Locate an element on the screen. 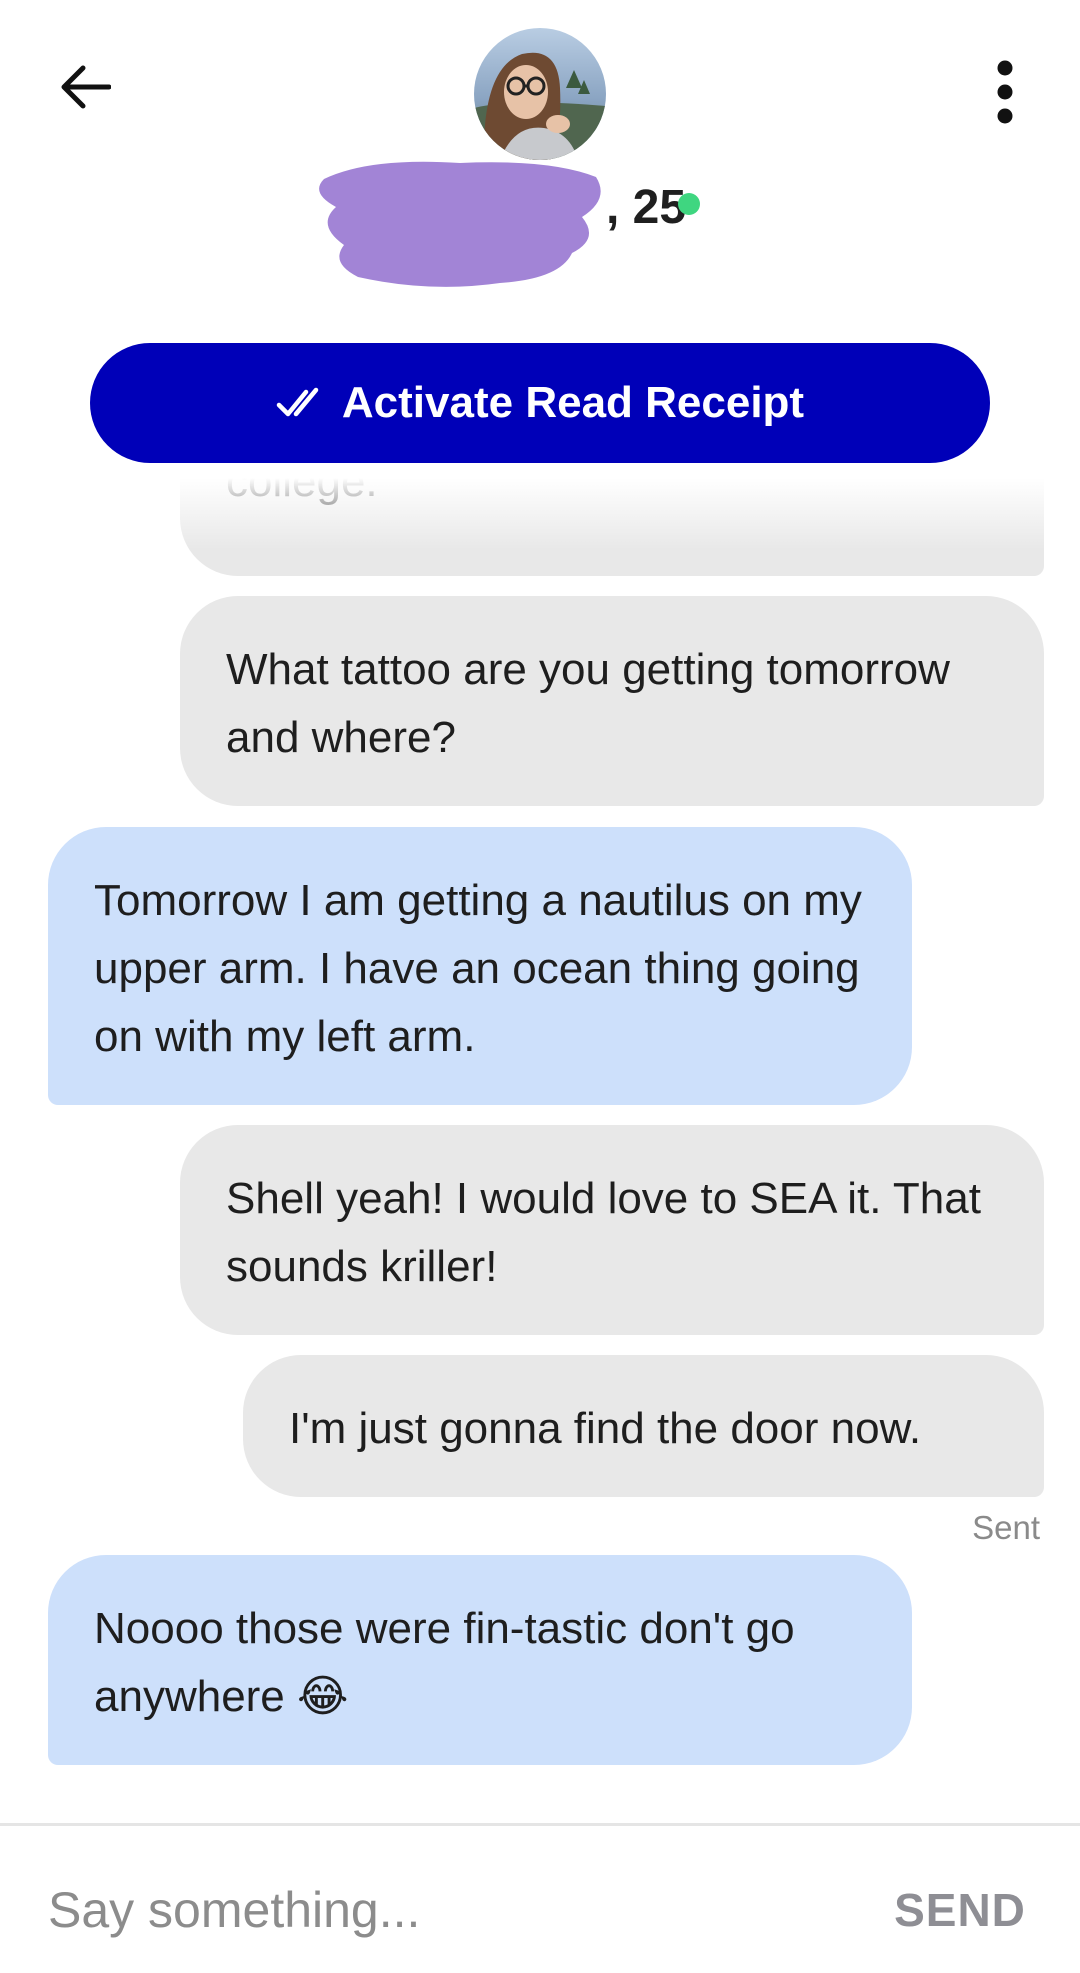  message-sent-status: Sent is located at coordinates (1006, 1527).